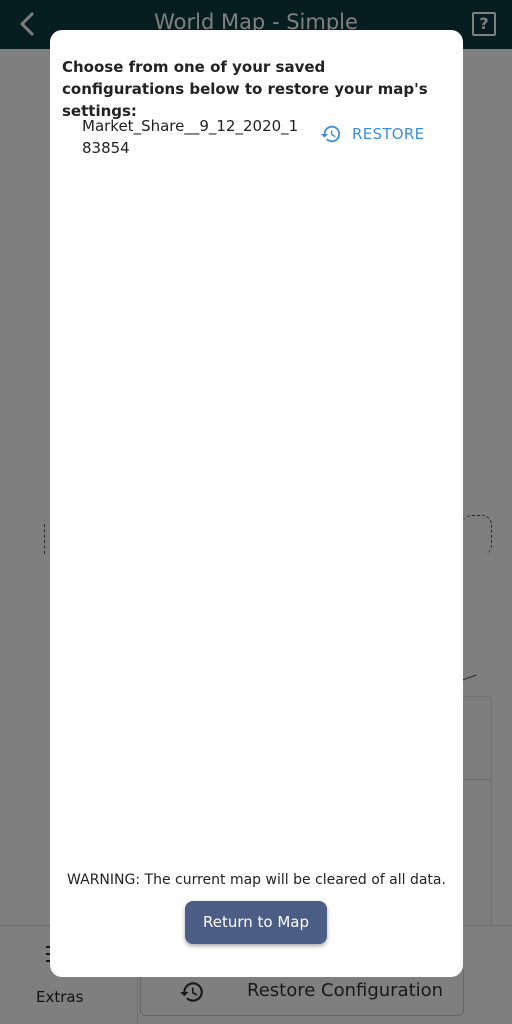  I want to click on restore-button: RESTORE, so click(372, 134).